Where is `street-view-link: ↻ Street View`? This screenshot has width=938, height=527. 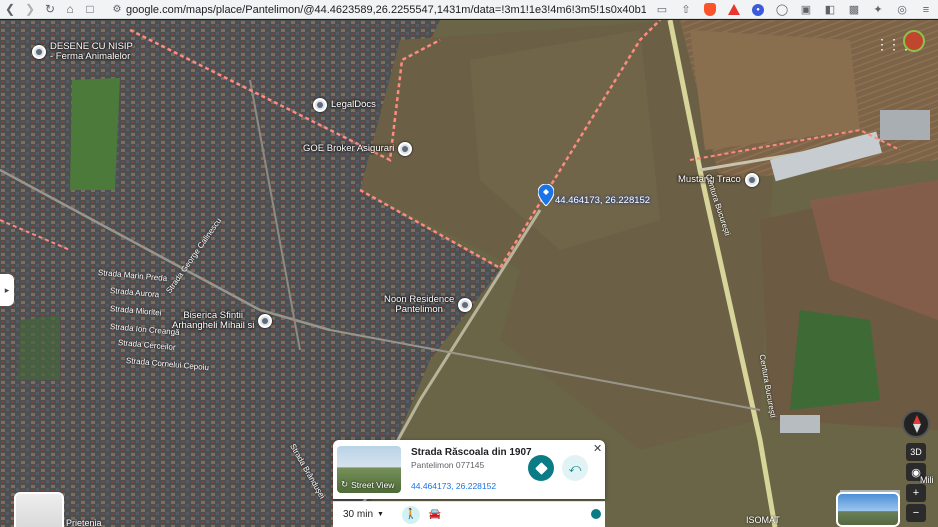
street-view-link: ↻ Street View is located at coordinates (367, 484).